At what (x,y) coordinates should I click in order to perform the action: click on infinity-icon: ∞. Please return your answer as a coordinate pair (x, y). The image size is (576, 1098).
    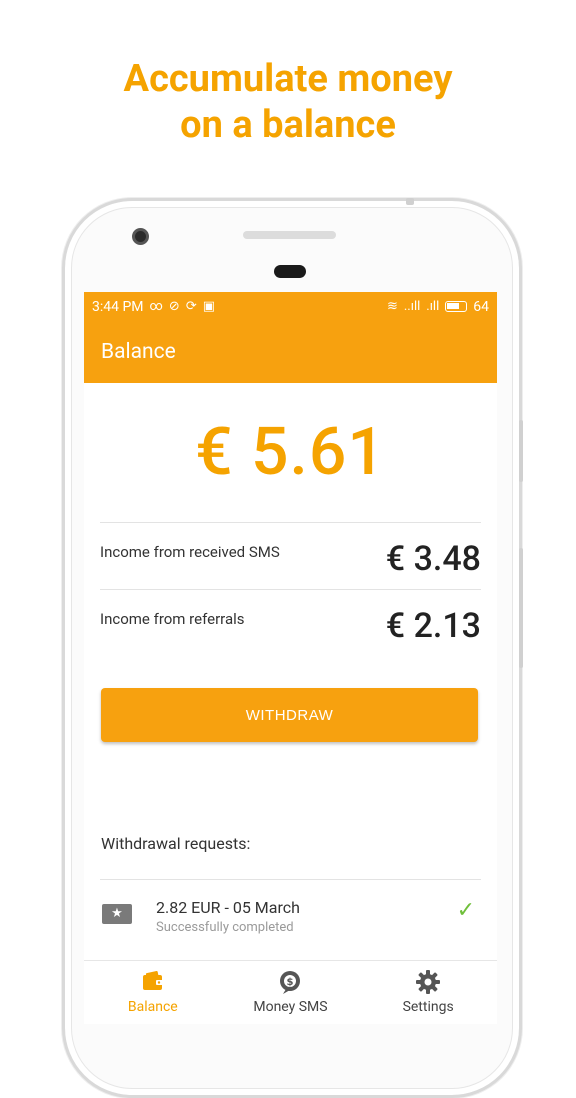
    Looking at the image, I should click on (156, 306).